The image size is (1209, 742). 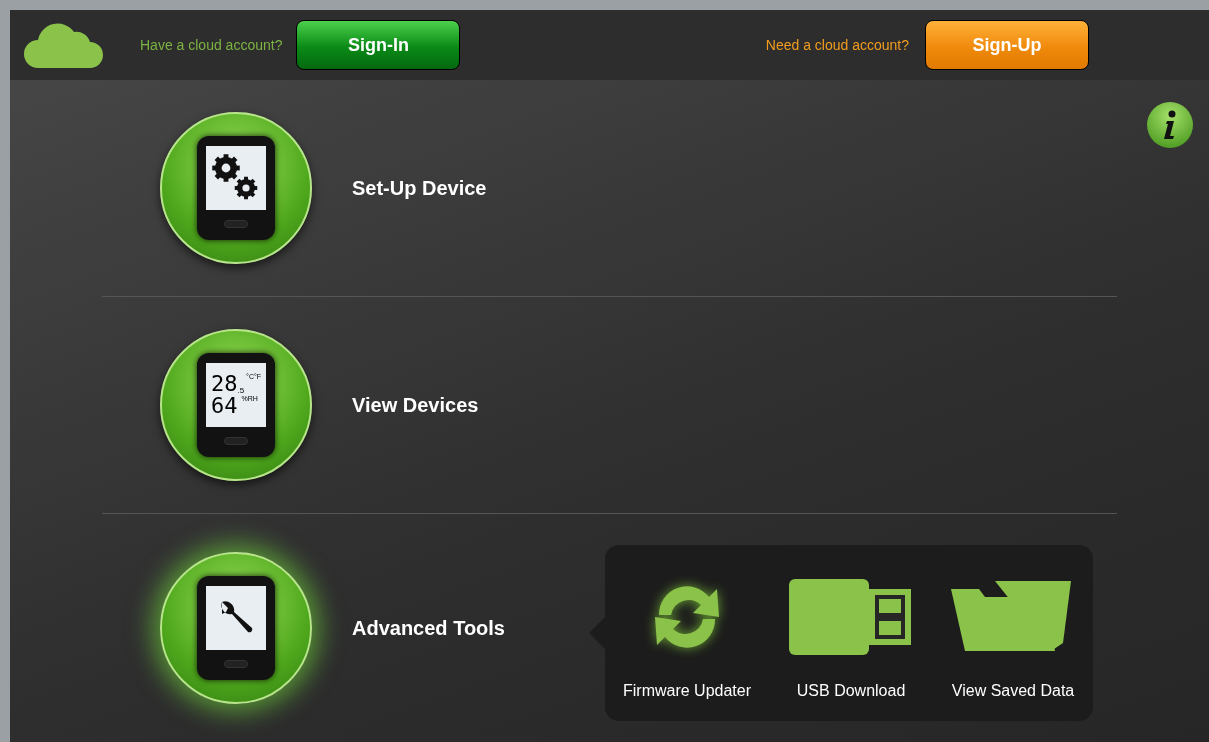 I want to click on signin-prompt: Have a cloud account?, so click(x=211, y=45).